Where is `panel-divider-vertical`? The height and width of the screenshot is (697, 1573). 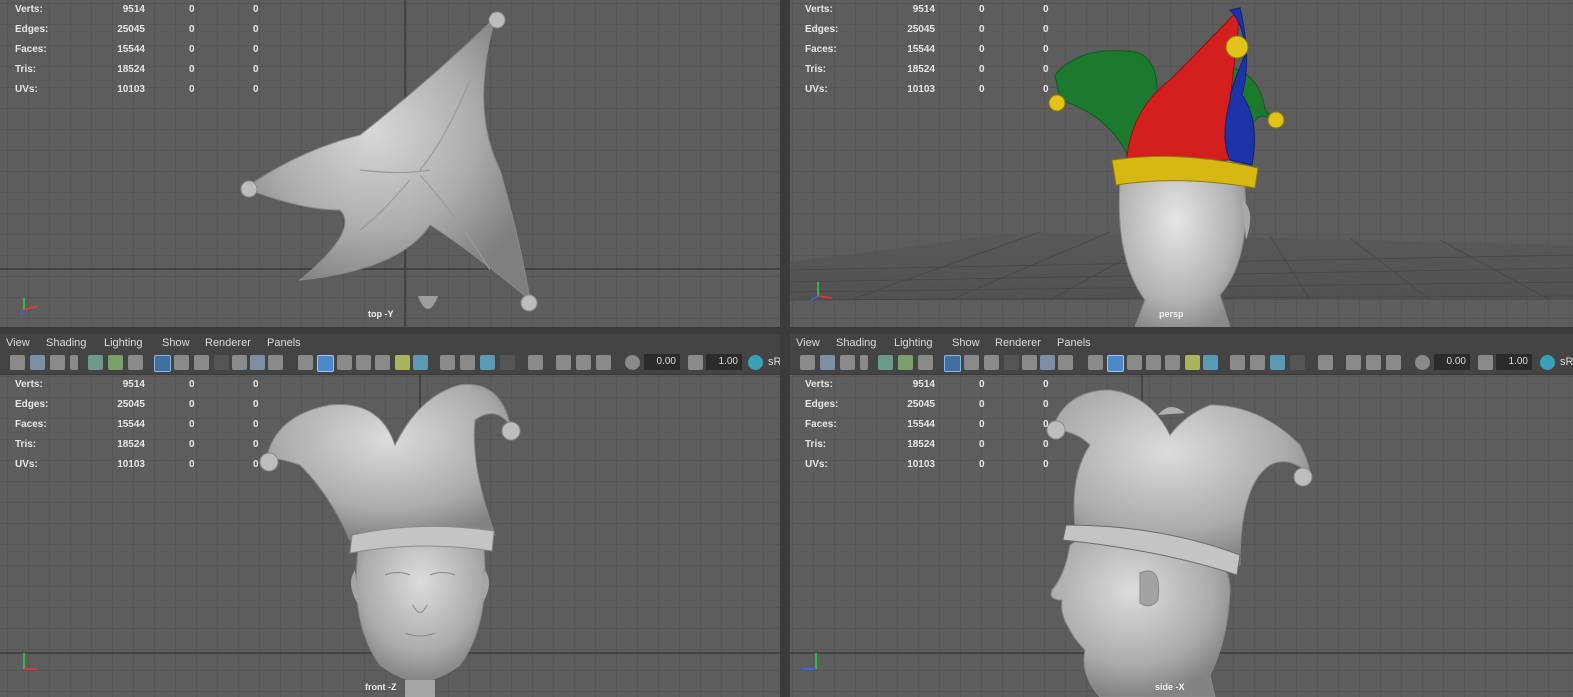
panel-divider-vertical is located at coordinates (785, 348).